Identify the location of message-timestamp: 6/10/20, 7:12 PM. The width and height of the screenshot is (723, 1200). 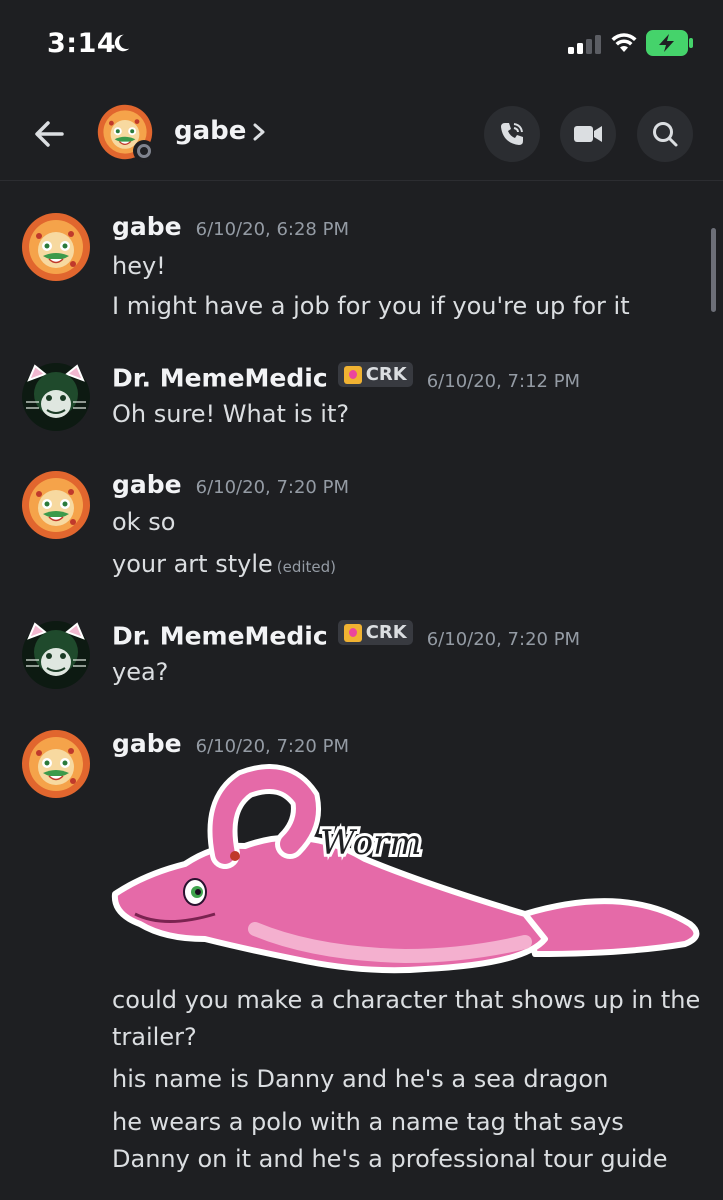
(503, 381).